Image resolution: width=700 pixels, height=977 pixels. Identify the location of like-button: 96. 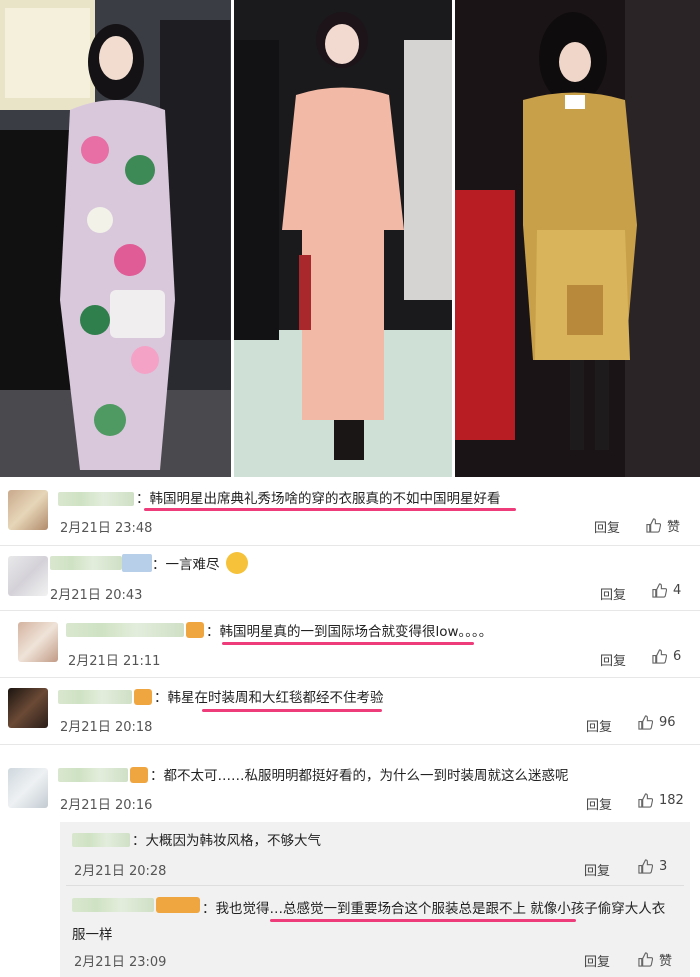
(657, 722).